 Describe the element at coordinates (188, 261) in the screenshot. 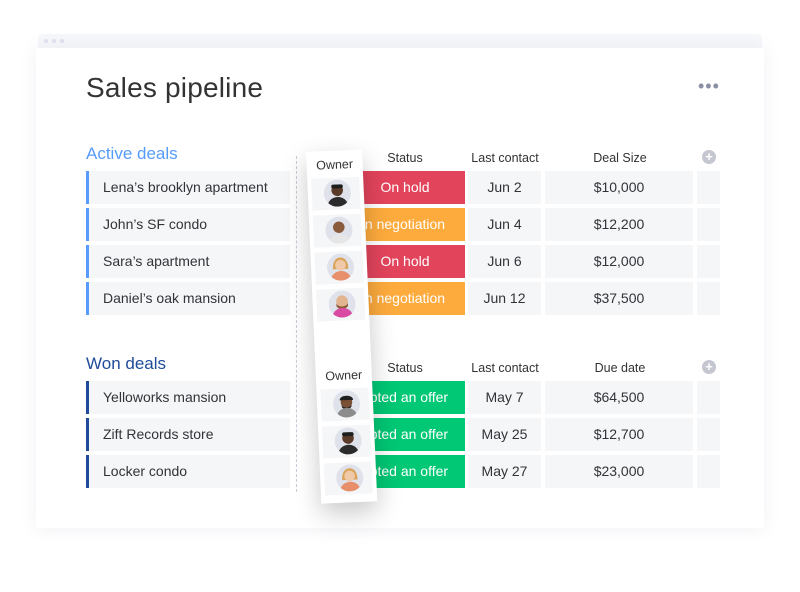

I see `item-name: Sara’s apartment` at that location.